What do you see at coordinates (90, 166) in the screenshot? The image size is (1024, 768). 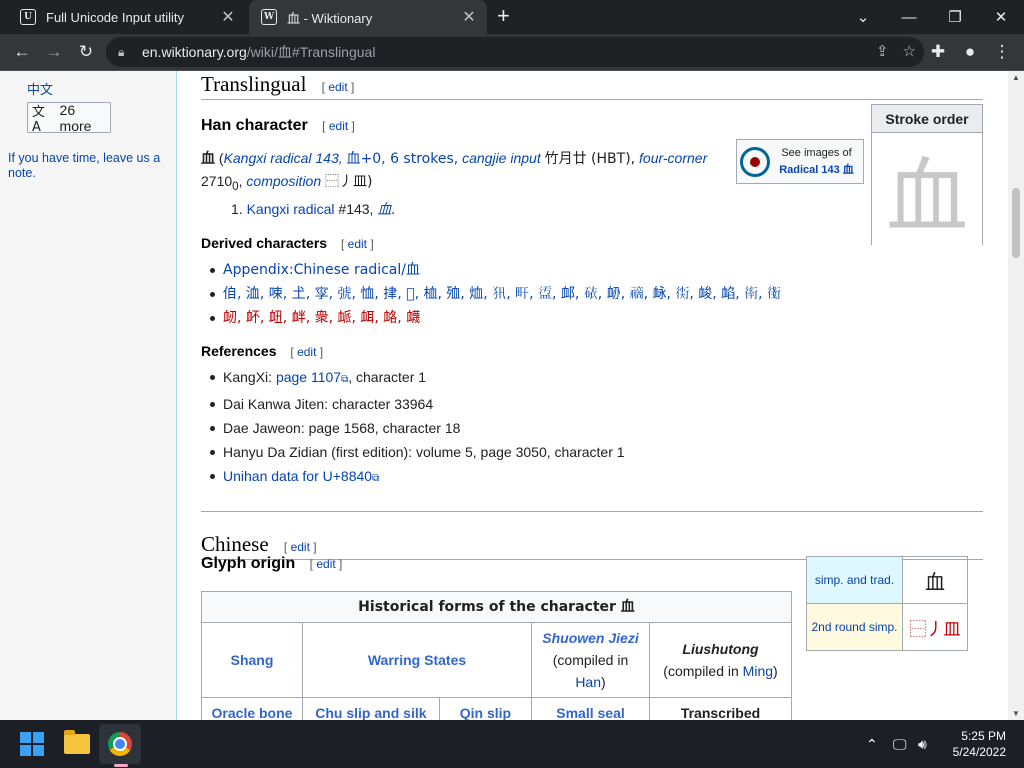 I see `leave-note-link: If you have time, leave us a note.` at bounding box center [90, 166].